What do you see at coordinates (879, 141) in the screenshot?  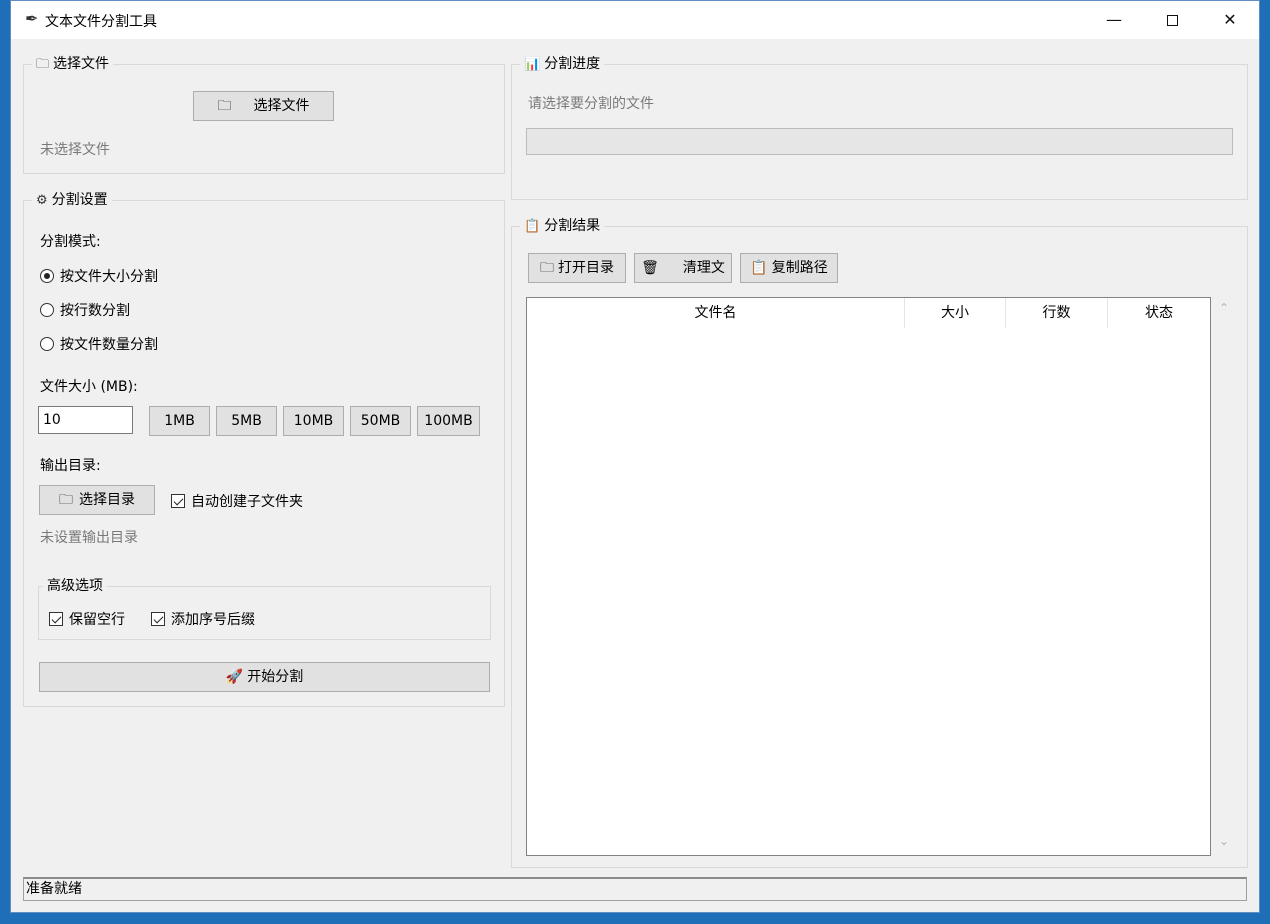 I see `progress-bar` at bounding box center [879, 141].